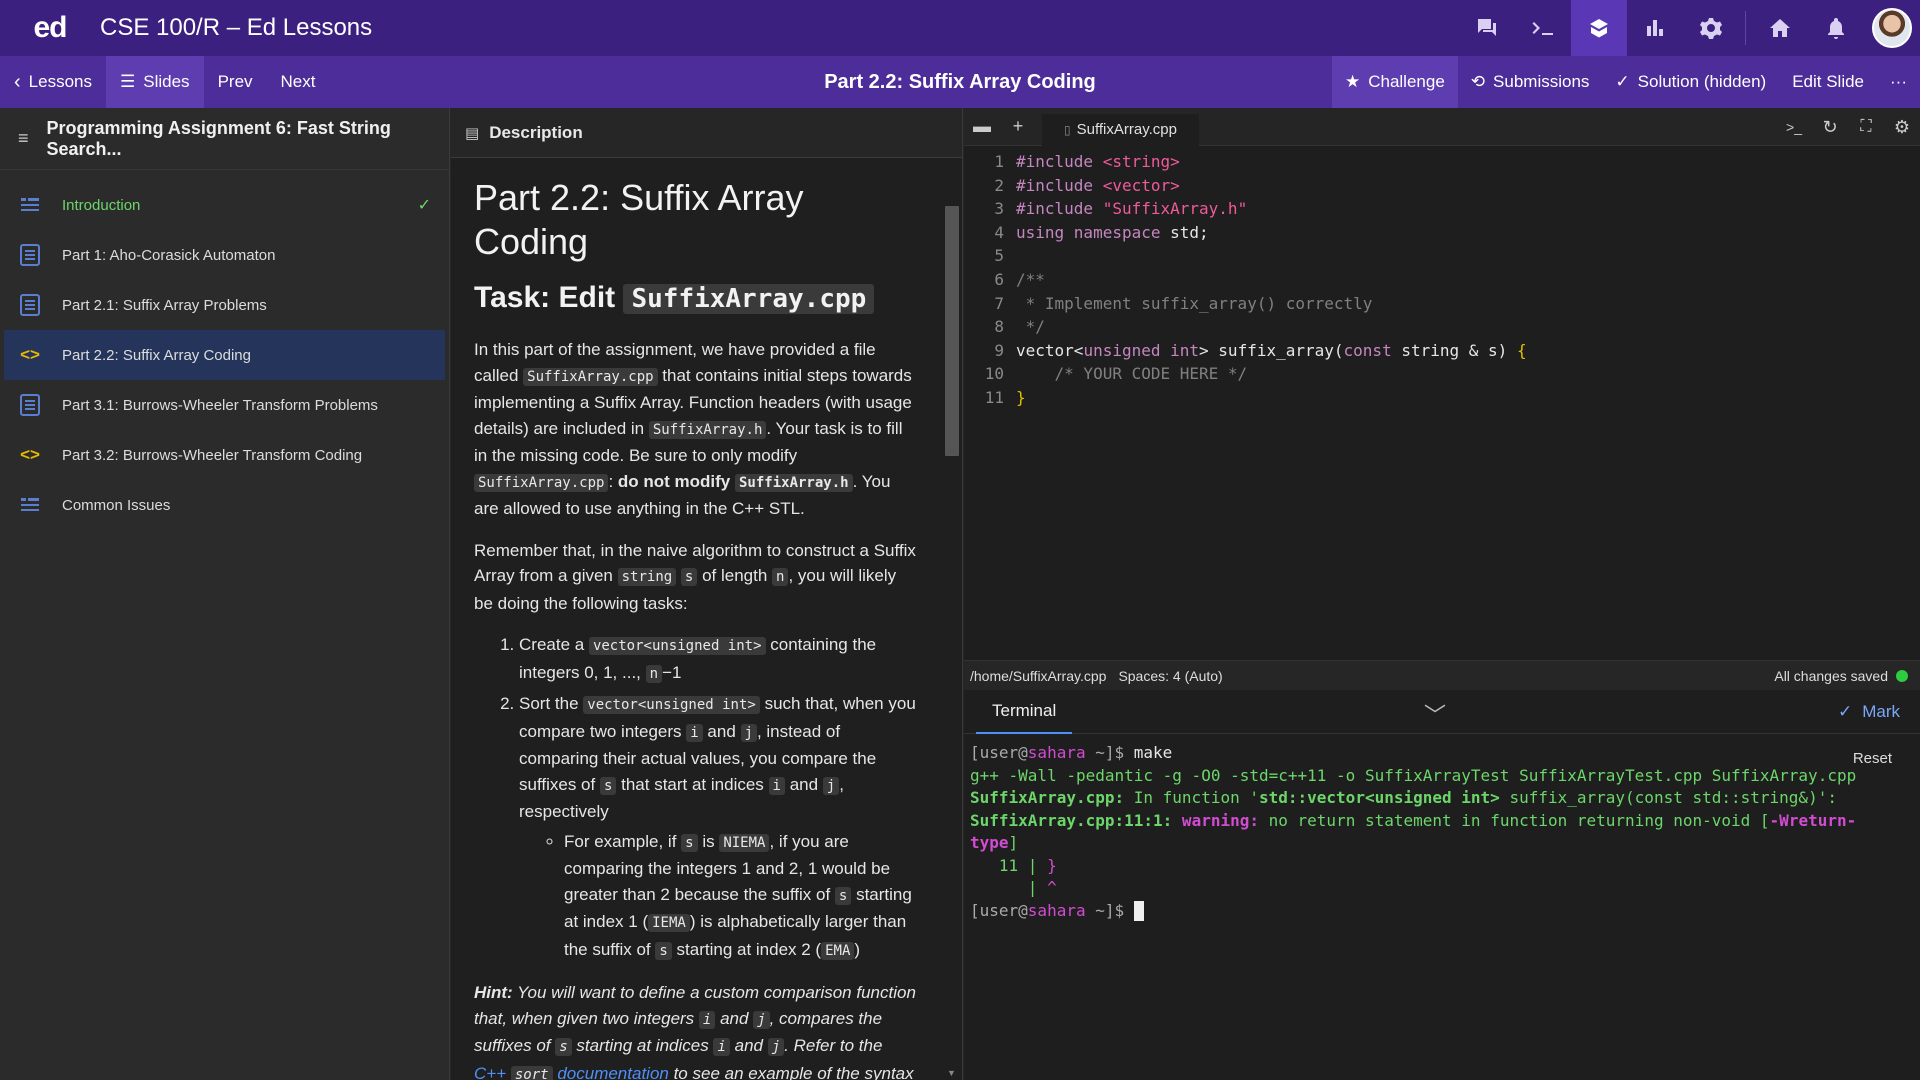  I want to click on file-tab-label: SuffixArray.cpp, so click(1126, 129).